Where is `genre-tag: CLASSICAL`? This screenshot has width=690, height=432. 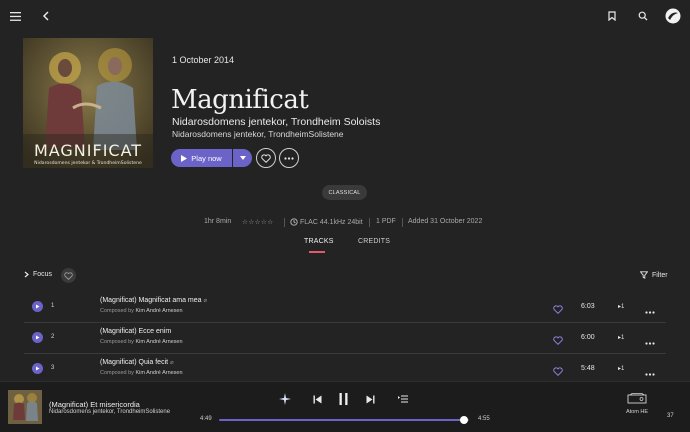 genre-tag: CLASSICAL is located at coordinates (344, 192).